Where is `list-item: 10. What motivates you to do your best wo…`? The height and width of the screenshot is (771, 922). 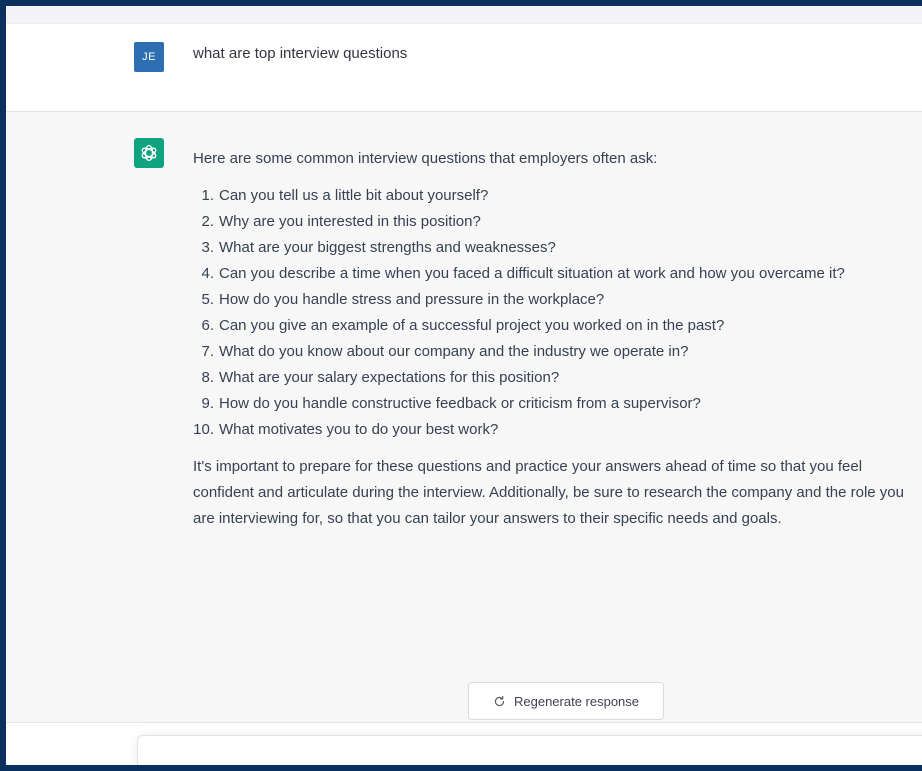 list-item: 10. What motivates you to do your best wo… is located at coordinates (555, 430).